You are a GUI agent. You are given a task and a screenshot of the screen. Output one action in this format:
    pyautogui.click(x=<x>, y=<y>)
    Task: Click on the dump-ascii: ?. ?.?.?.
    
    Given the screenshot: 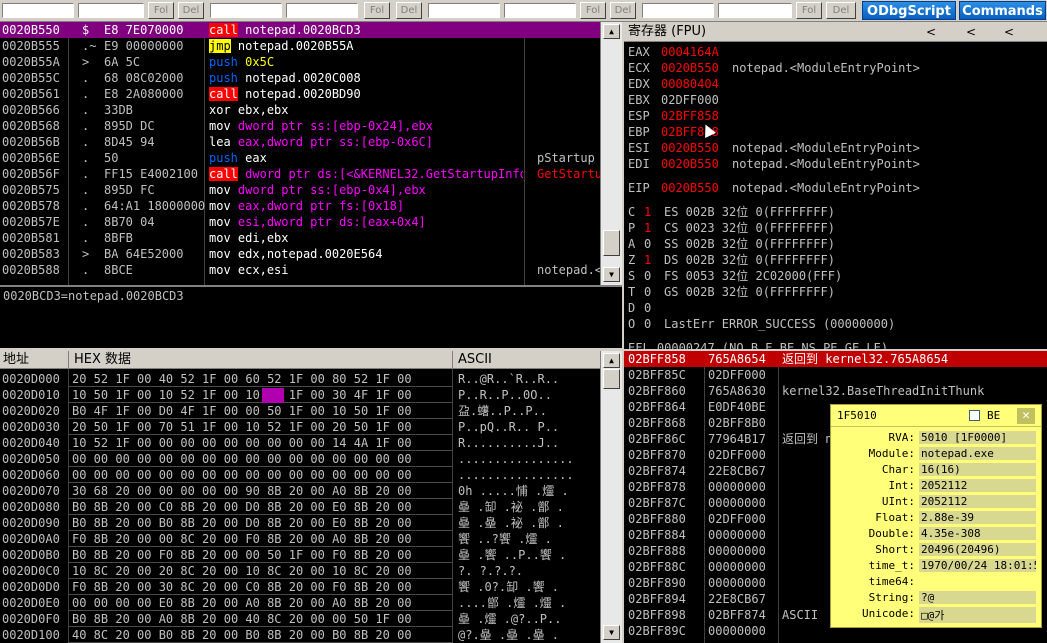 What is the action you would take?
    pyautogui.click(x=490, y=571)
    